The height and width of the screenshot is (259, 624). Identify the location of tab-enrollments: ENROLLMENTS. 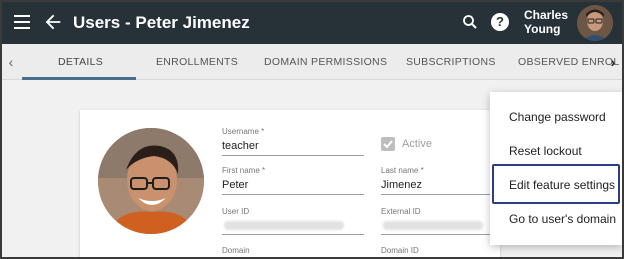
(197, 62).